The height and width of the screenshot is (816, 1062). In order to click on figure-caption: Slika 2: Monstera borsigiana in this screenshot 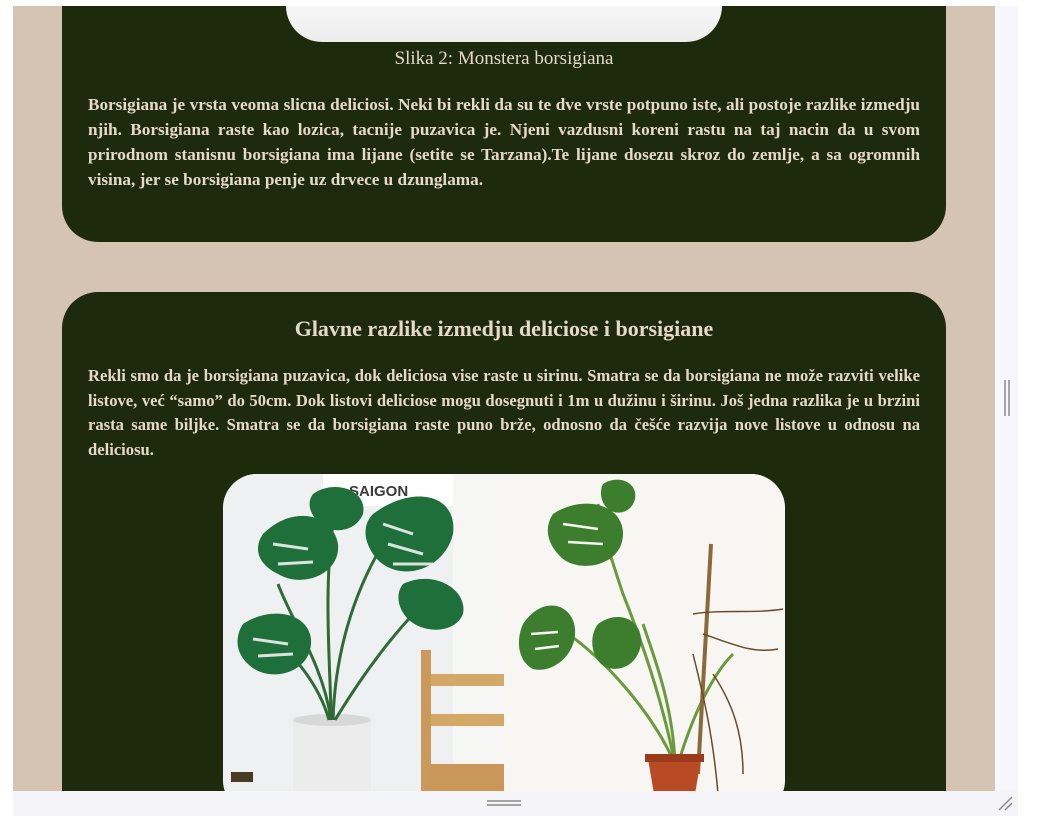, I will do `click(504, 58)`.